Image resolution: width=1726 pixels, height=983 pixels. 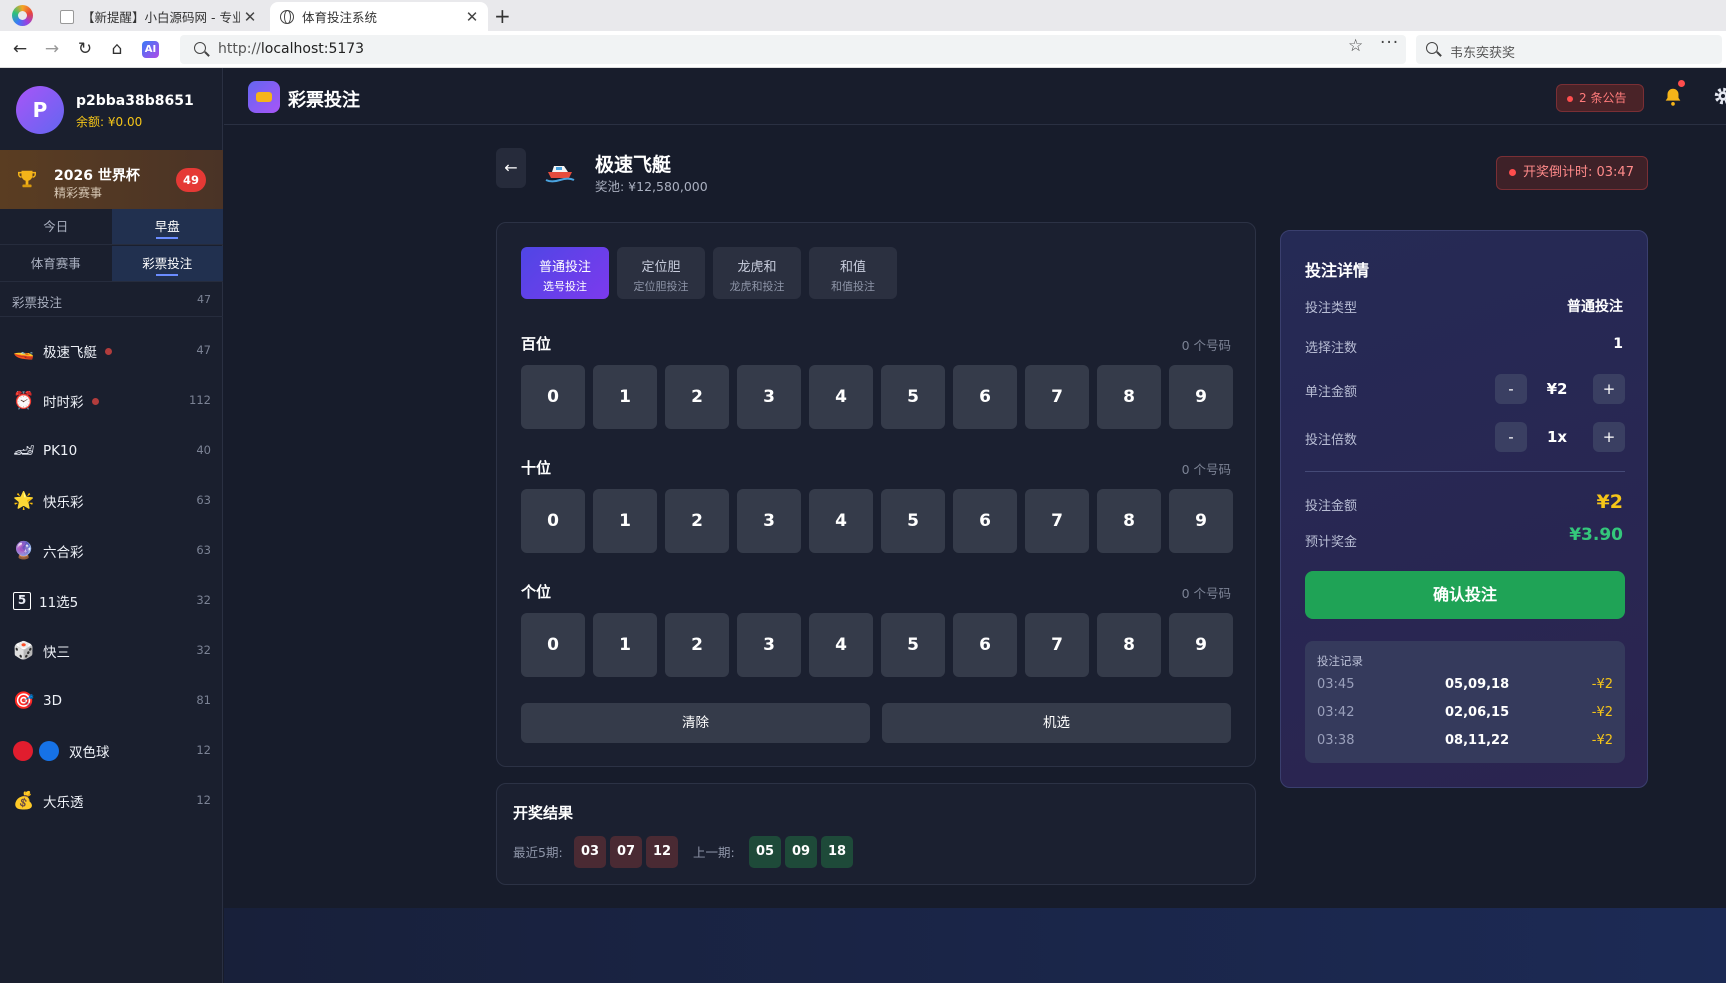 I want to click on sidebar-item-speed-boat: 🚤 极速飞艇 47, so click(x=111, y=351).